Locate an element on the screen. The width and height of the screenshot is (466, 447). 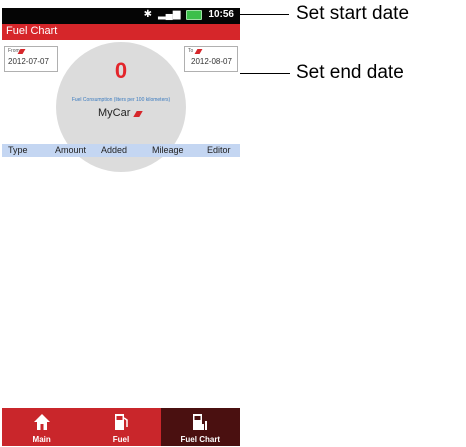
signal-icon: ▂▄▆ is located at coordinates (169, 14).